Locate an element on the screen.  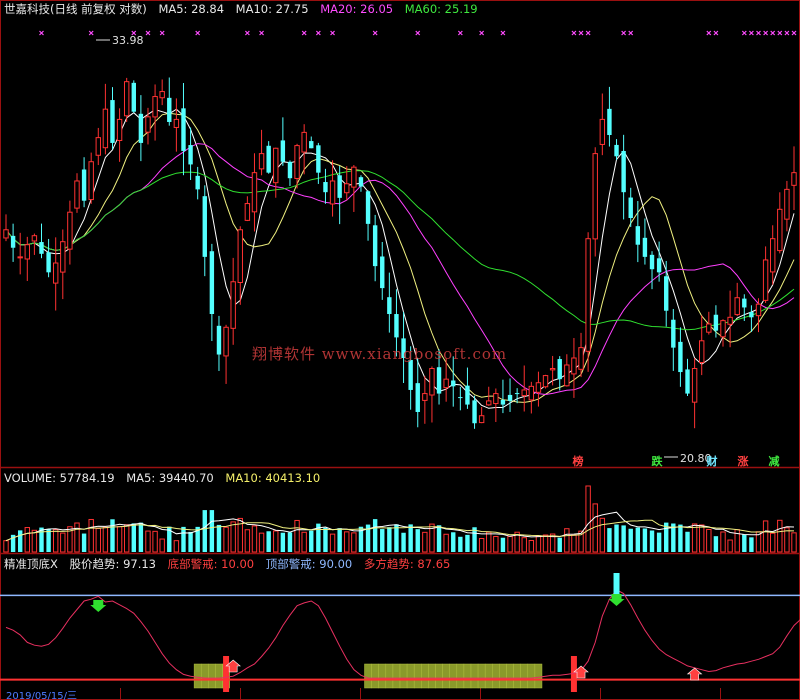
ma60-value: MA60: 25.19 is located at coordinates (441, 9).